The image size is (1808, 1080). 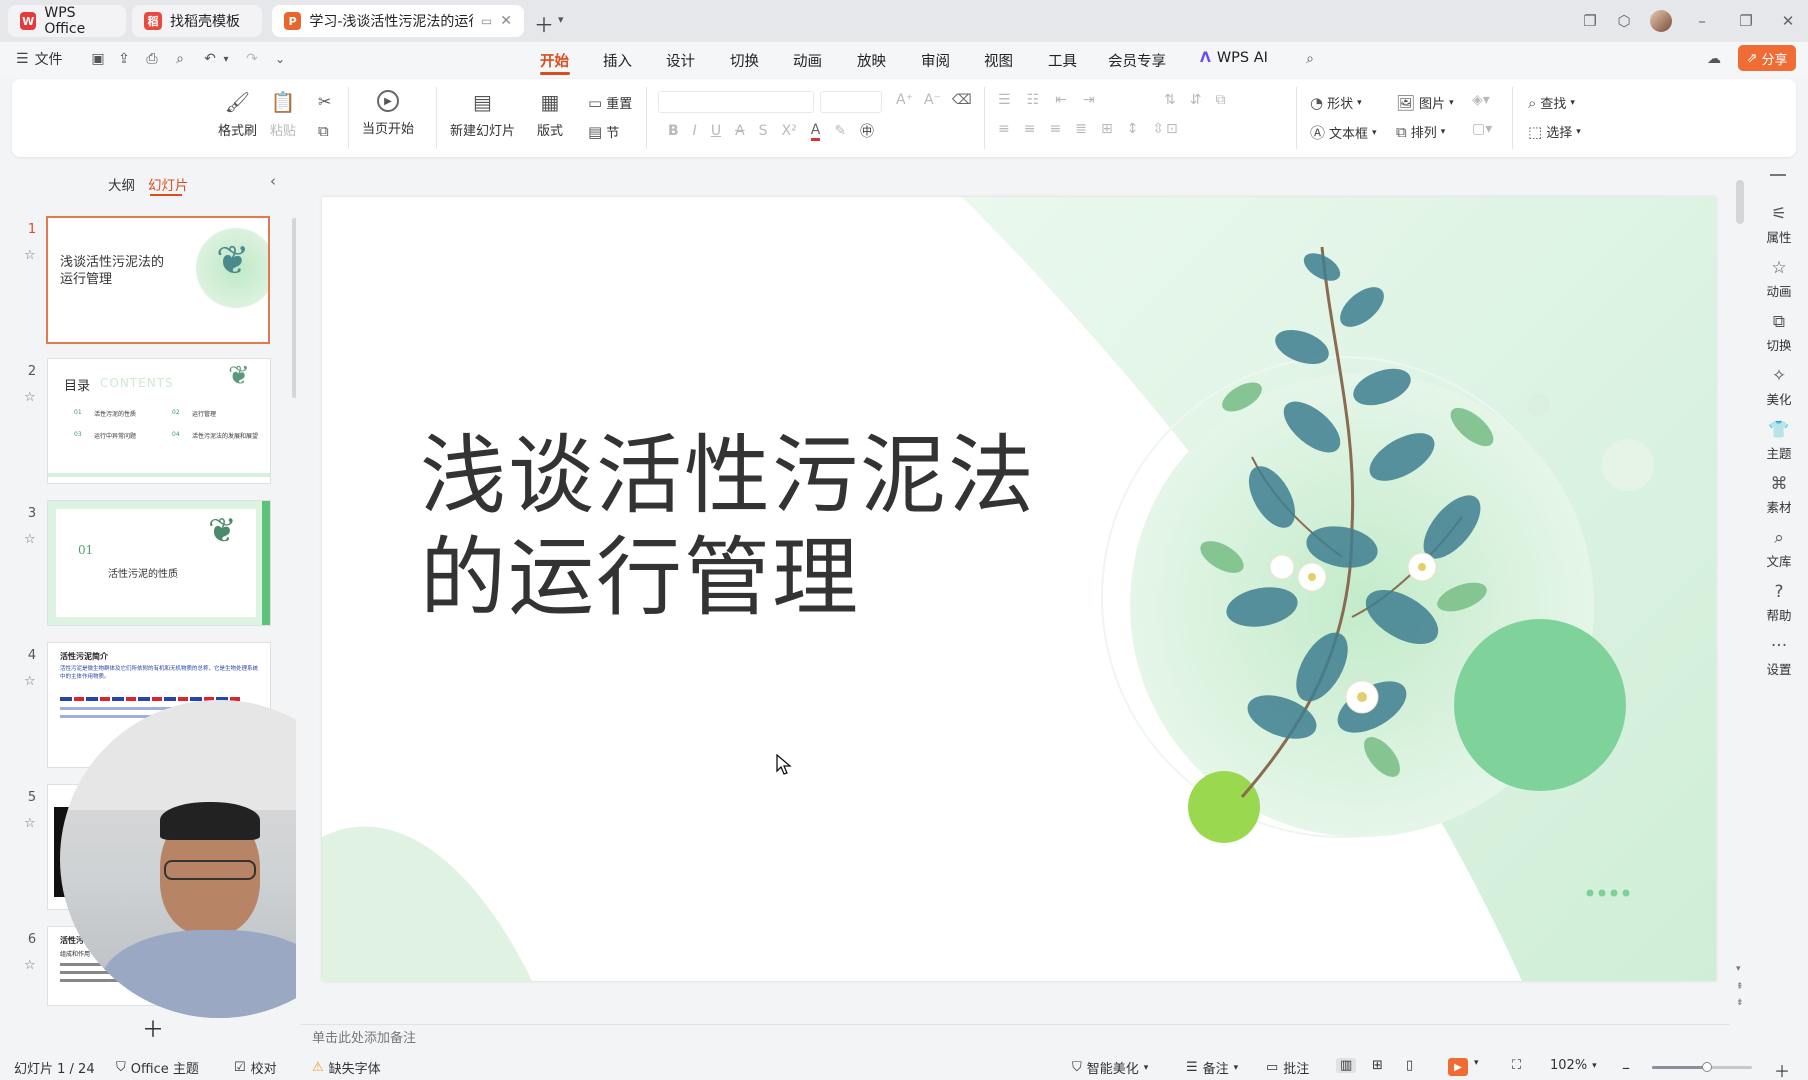 I want to click on increase-font-icon: A⁺, so click(x=904, y=100).